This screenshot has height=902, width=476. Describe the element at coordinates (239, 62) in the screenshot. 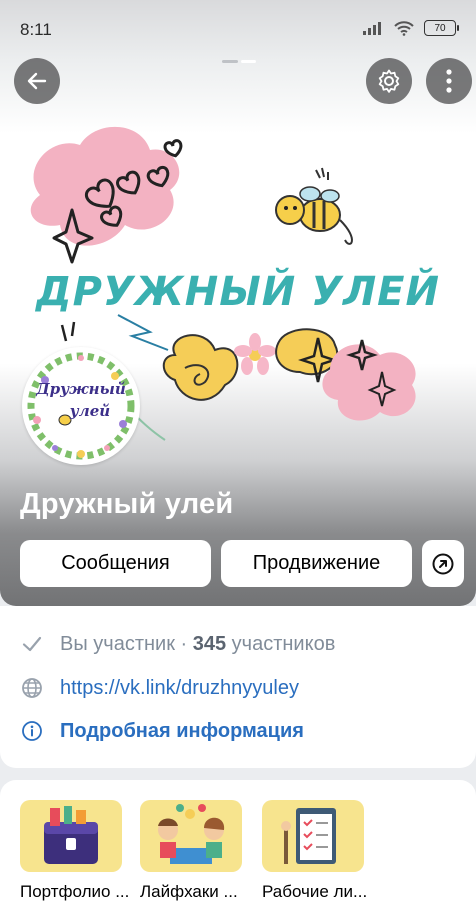

I see `cover-page-indicator` at that location.